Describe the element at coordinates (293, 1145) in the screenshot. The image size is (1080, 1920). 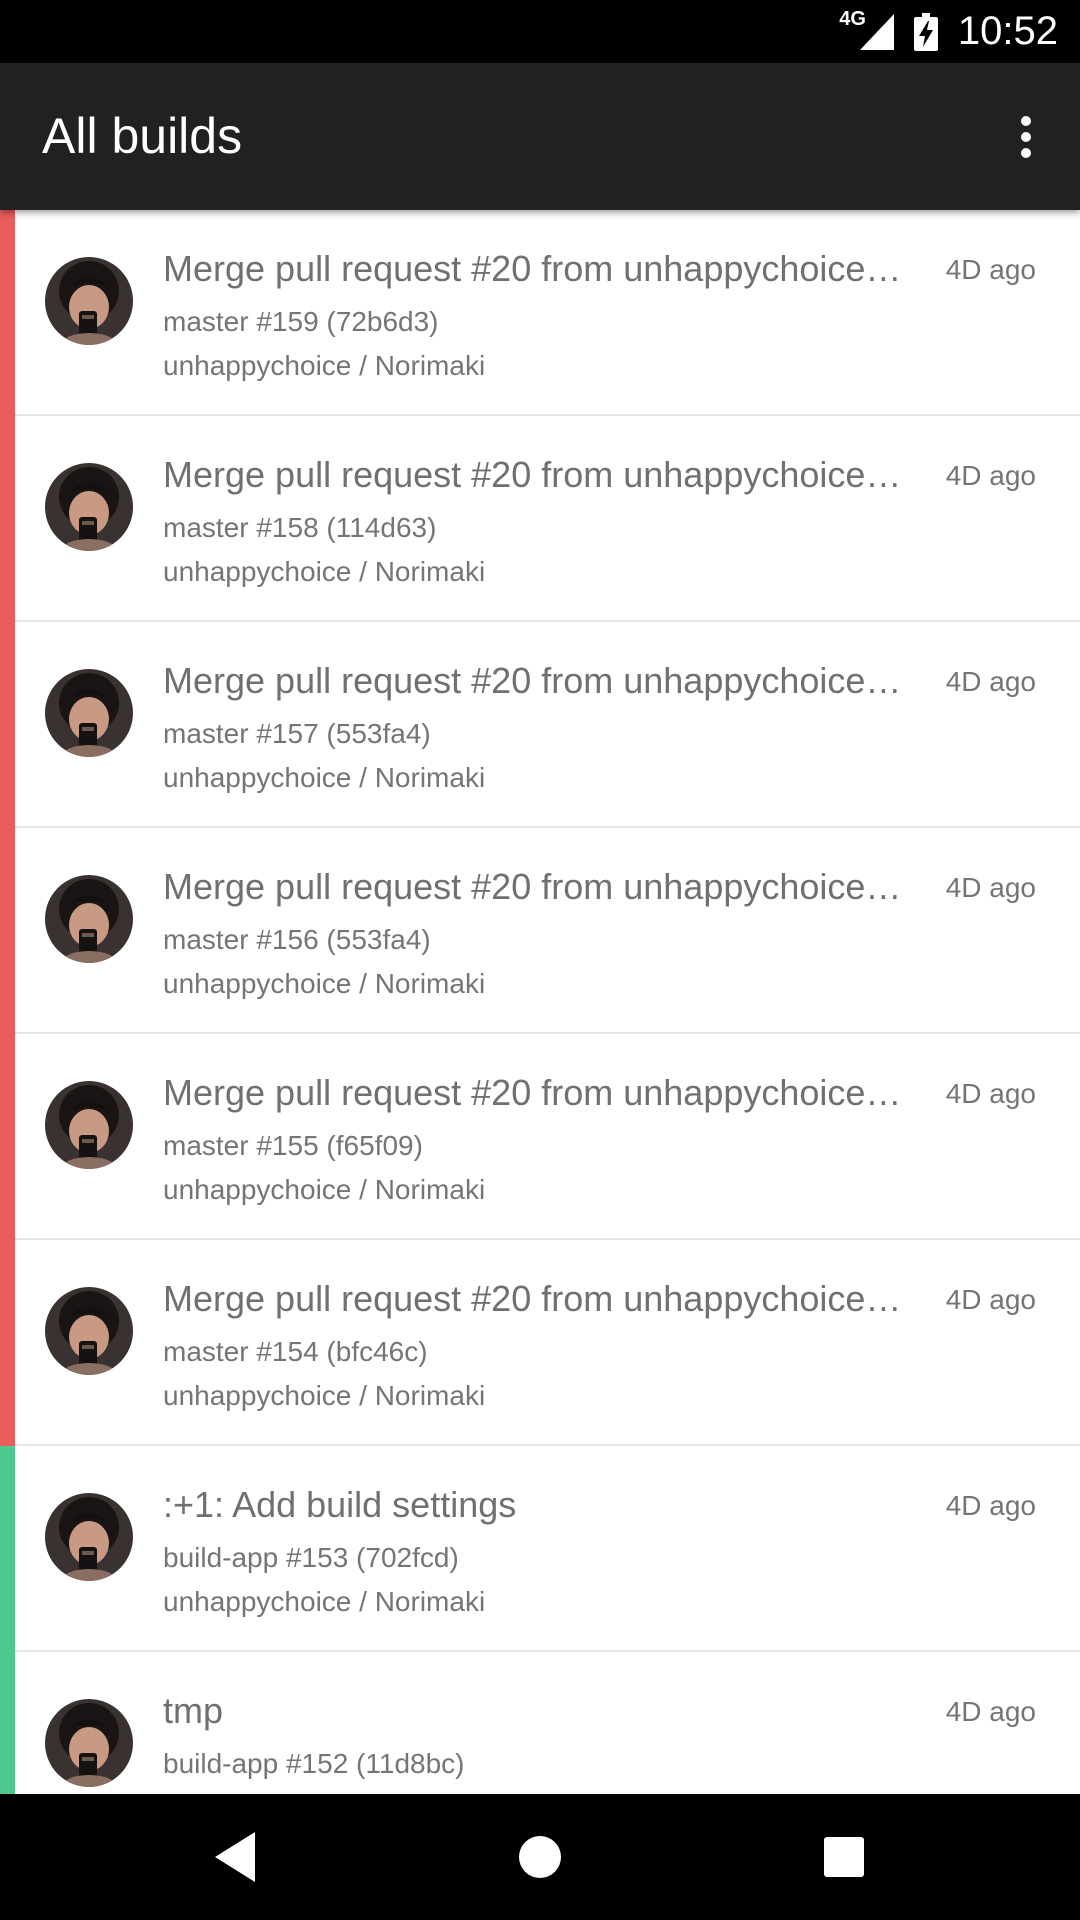
I see `build-branch-number: master #155 (f65f09)` at that location.